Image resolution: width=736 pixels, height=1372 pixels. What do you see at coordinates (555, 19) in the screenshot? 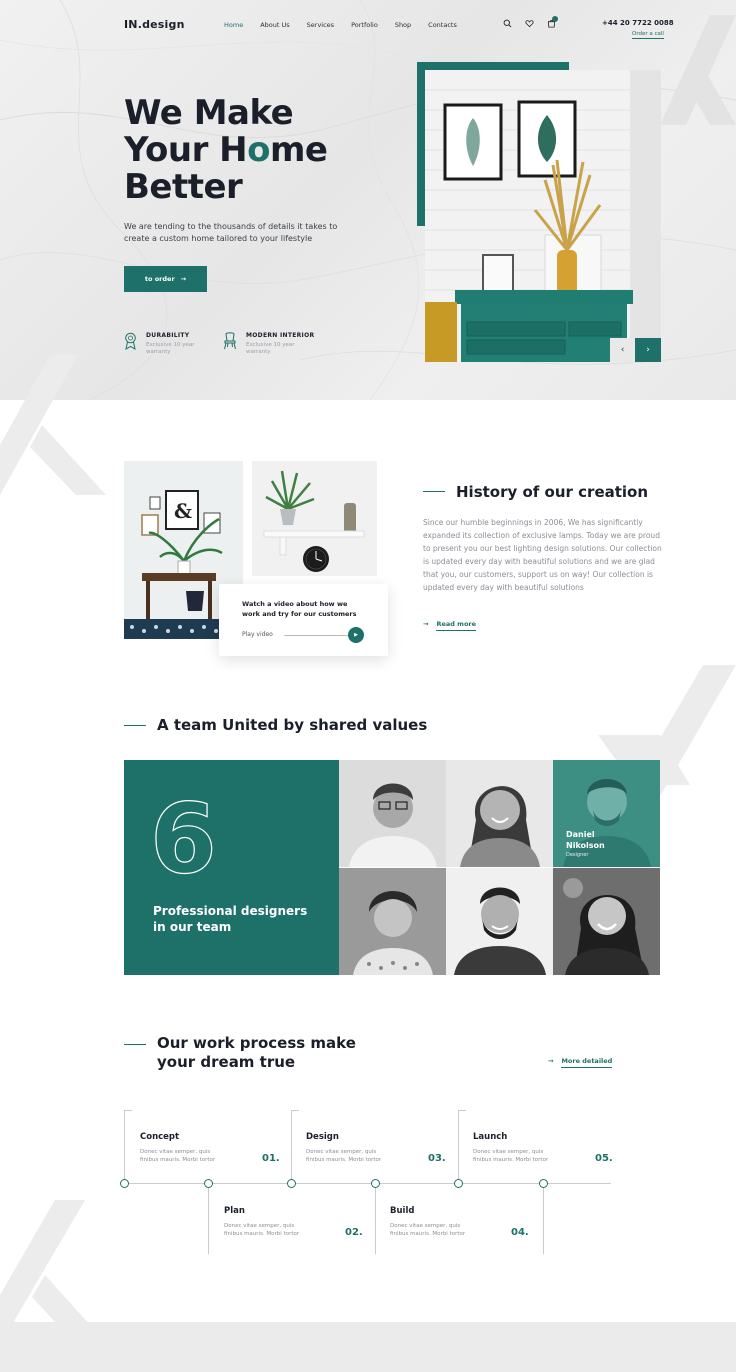
I see `cart-badge` at bounding box center [555, 19].